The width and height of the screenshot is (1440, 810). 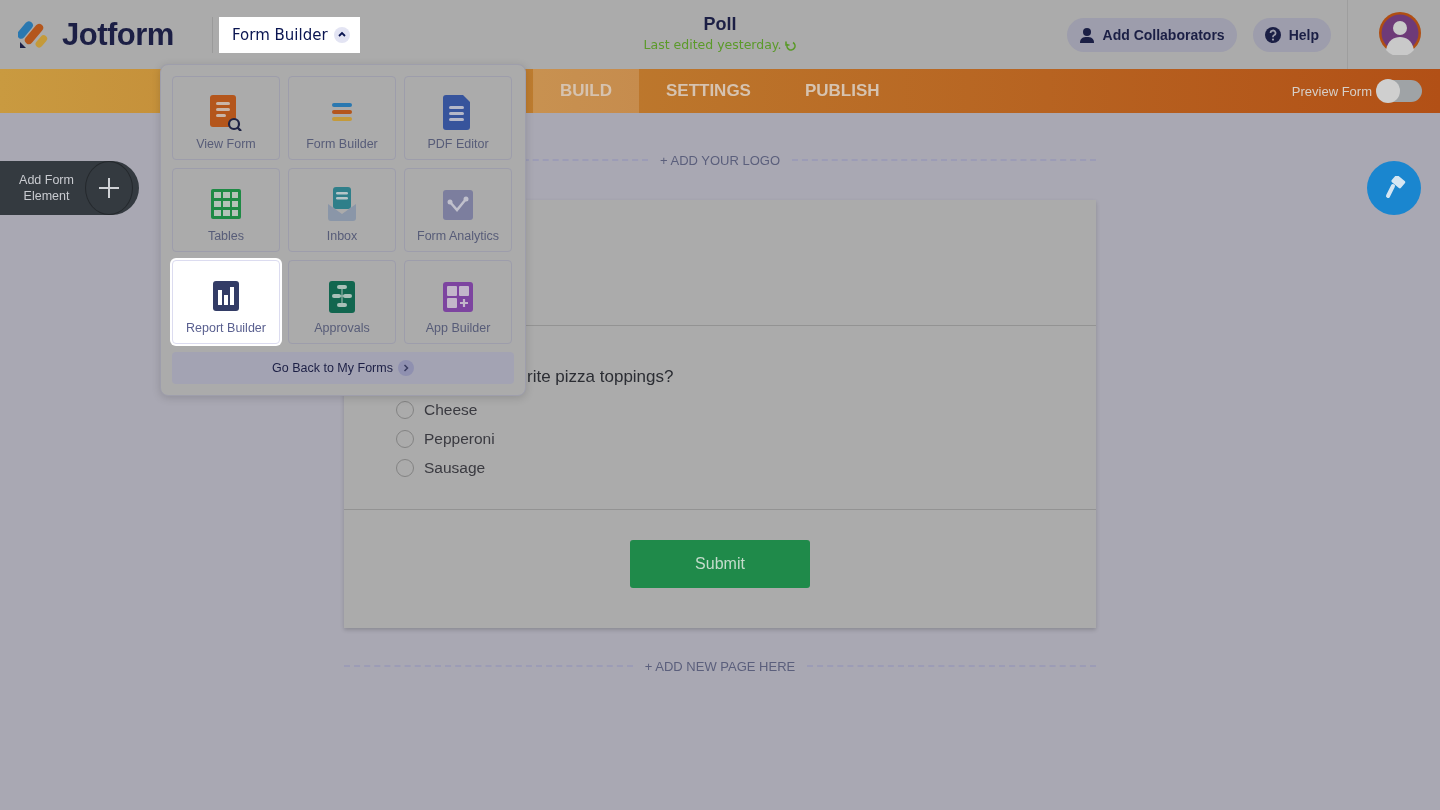 I want to click on person-icon, so click(x=1086, y=34).